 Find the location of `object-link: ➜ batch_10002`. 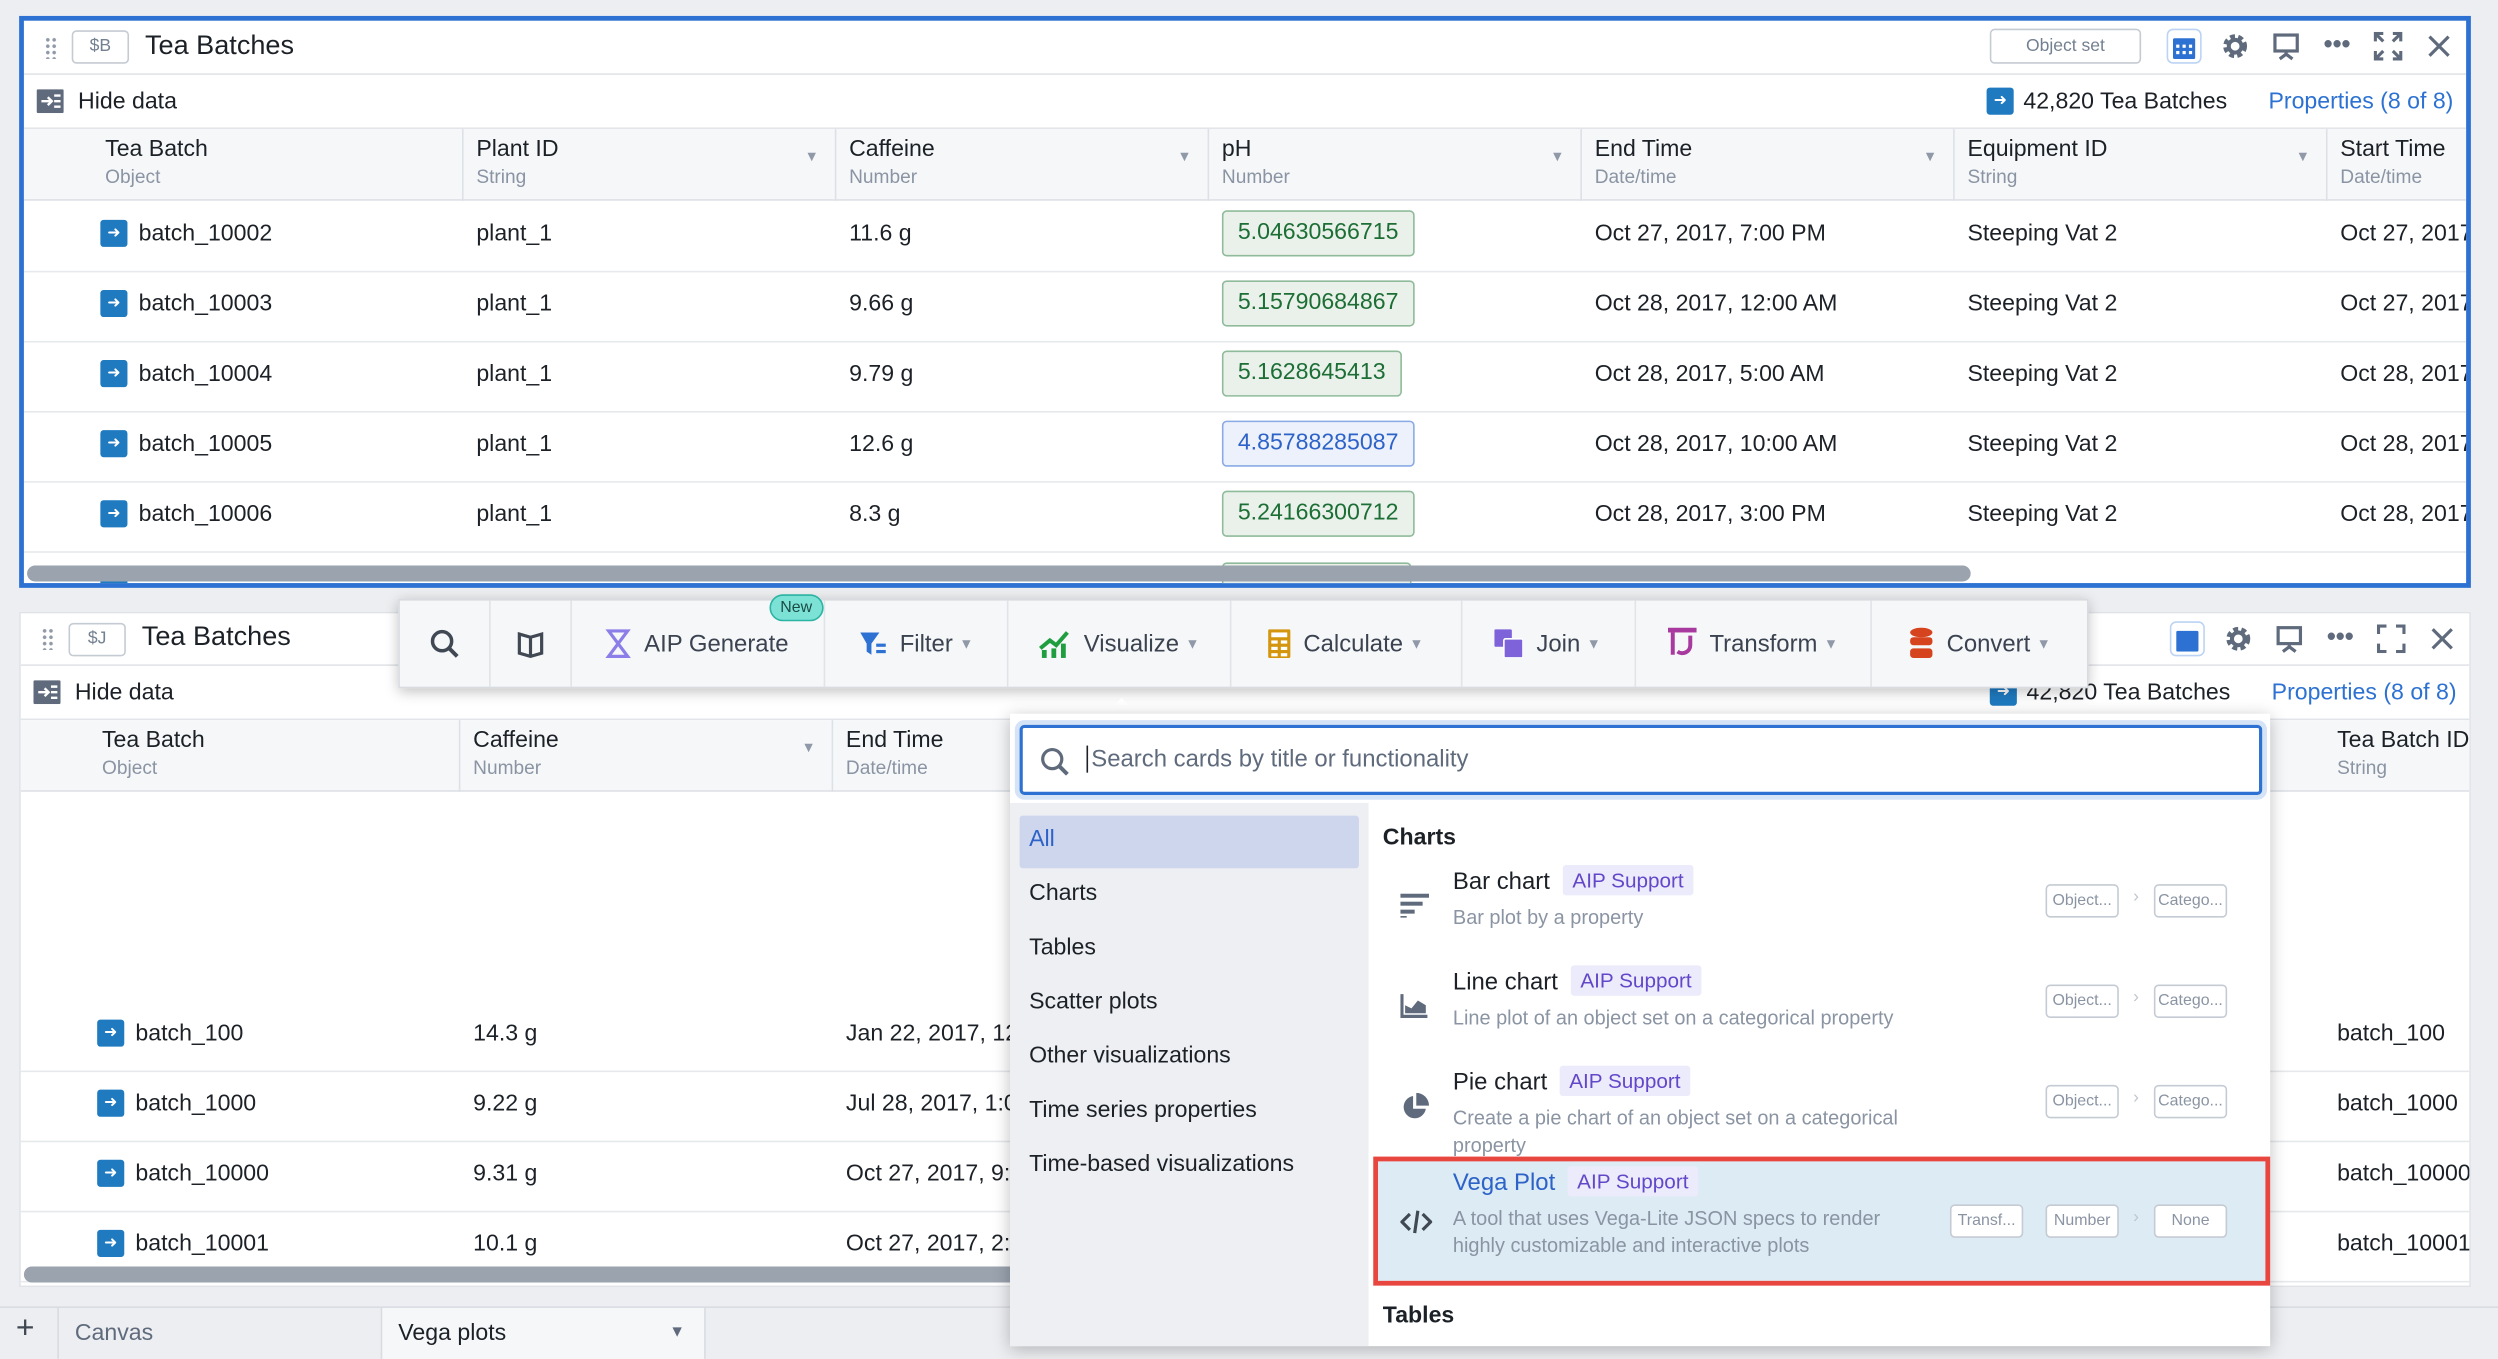

object-link: ➜ batch_10002 is located at coordinates (186, 233).